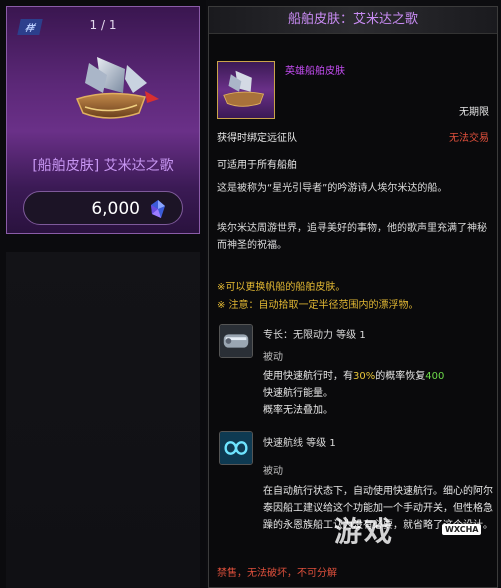  I want to click on skill-1-chance: 30%, so click(364, 376).